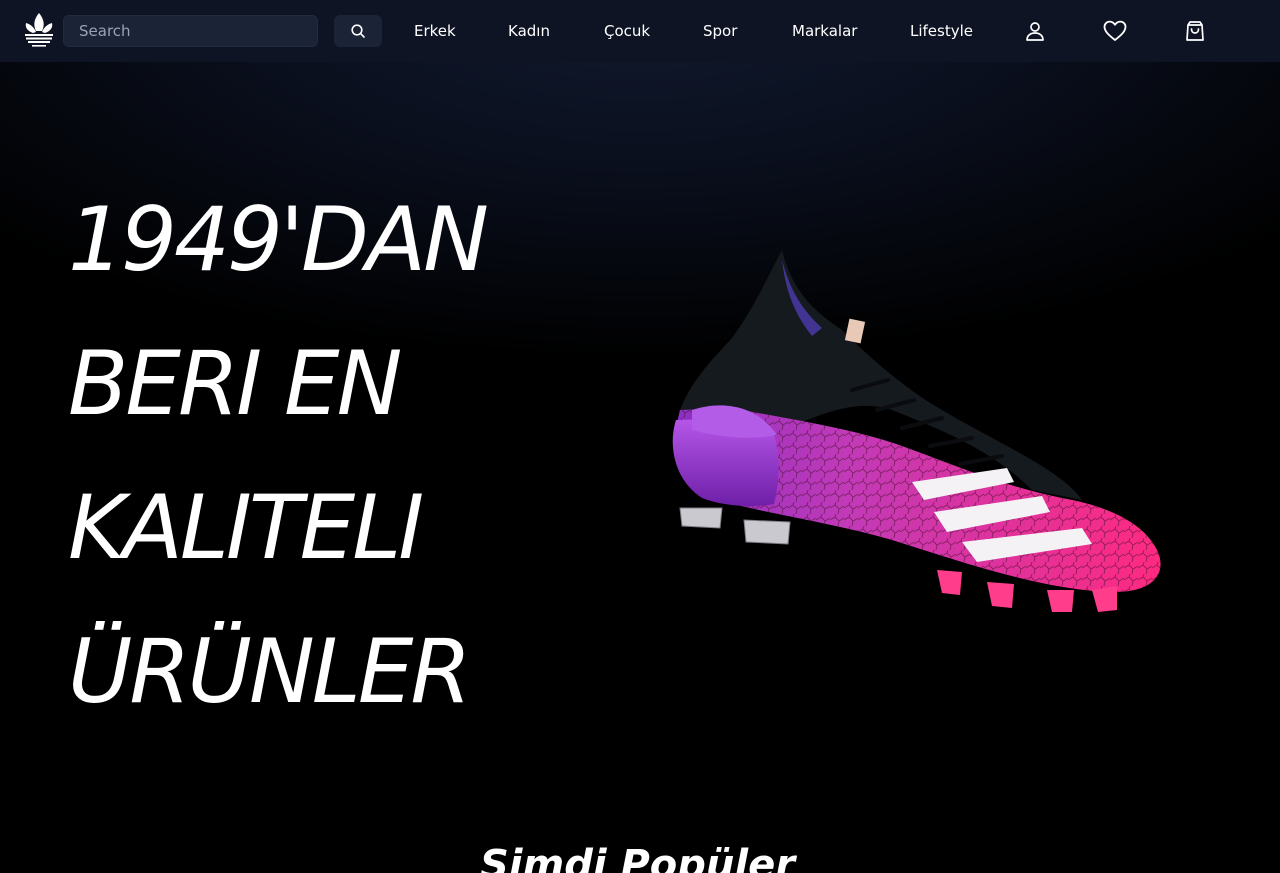  I want to click on nav-link-spor: Spor, so click(720, 31).